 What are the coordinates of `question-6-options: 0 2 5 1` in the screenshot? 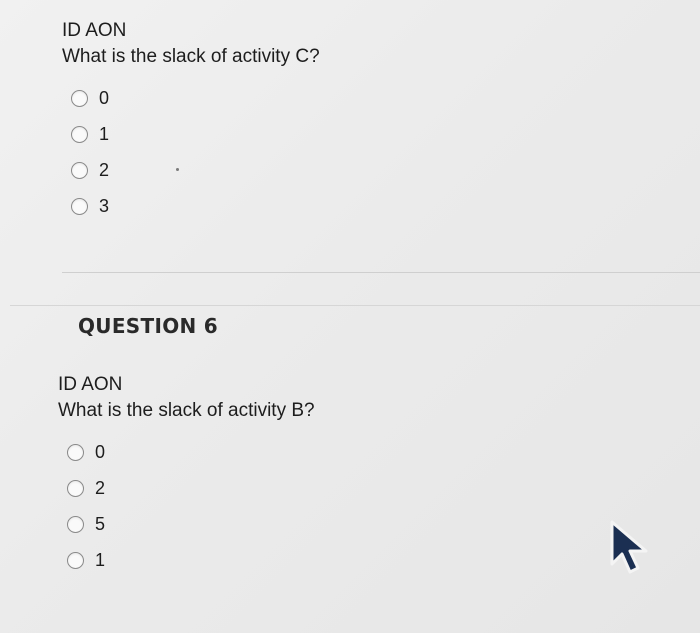 It's located at (186, 506).